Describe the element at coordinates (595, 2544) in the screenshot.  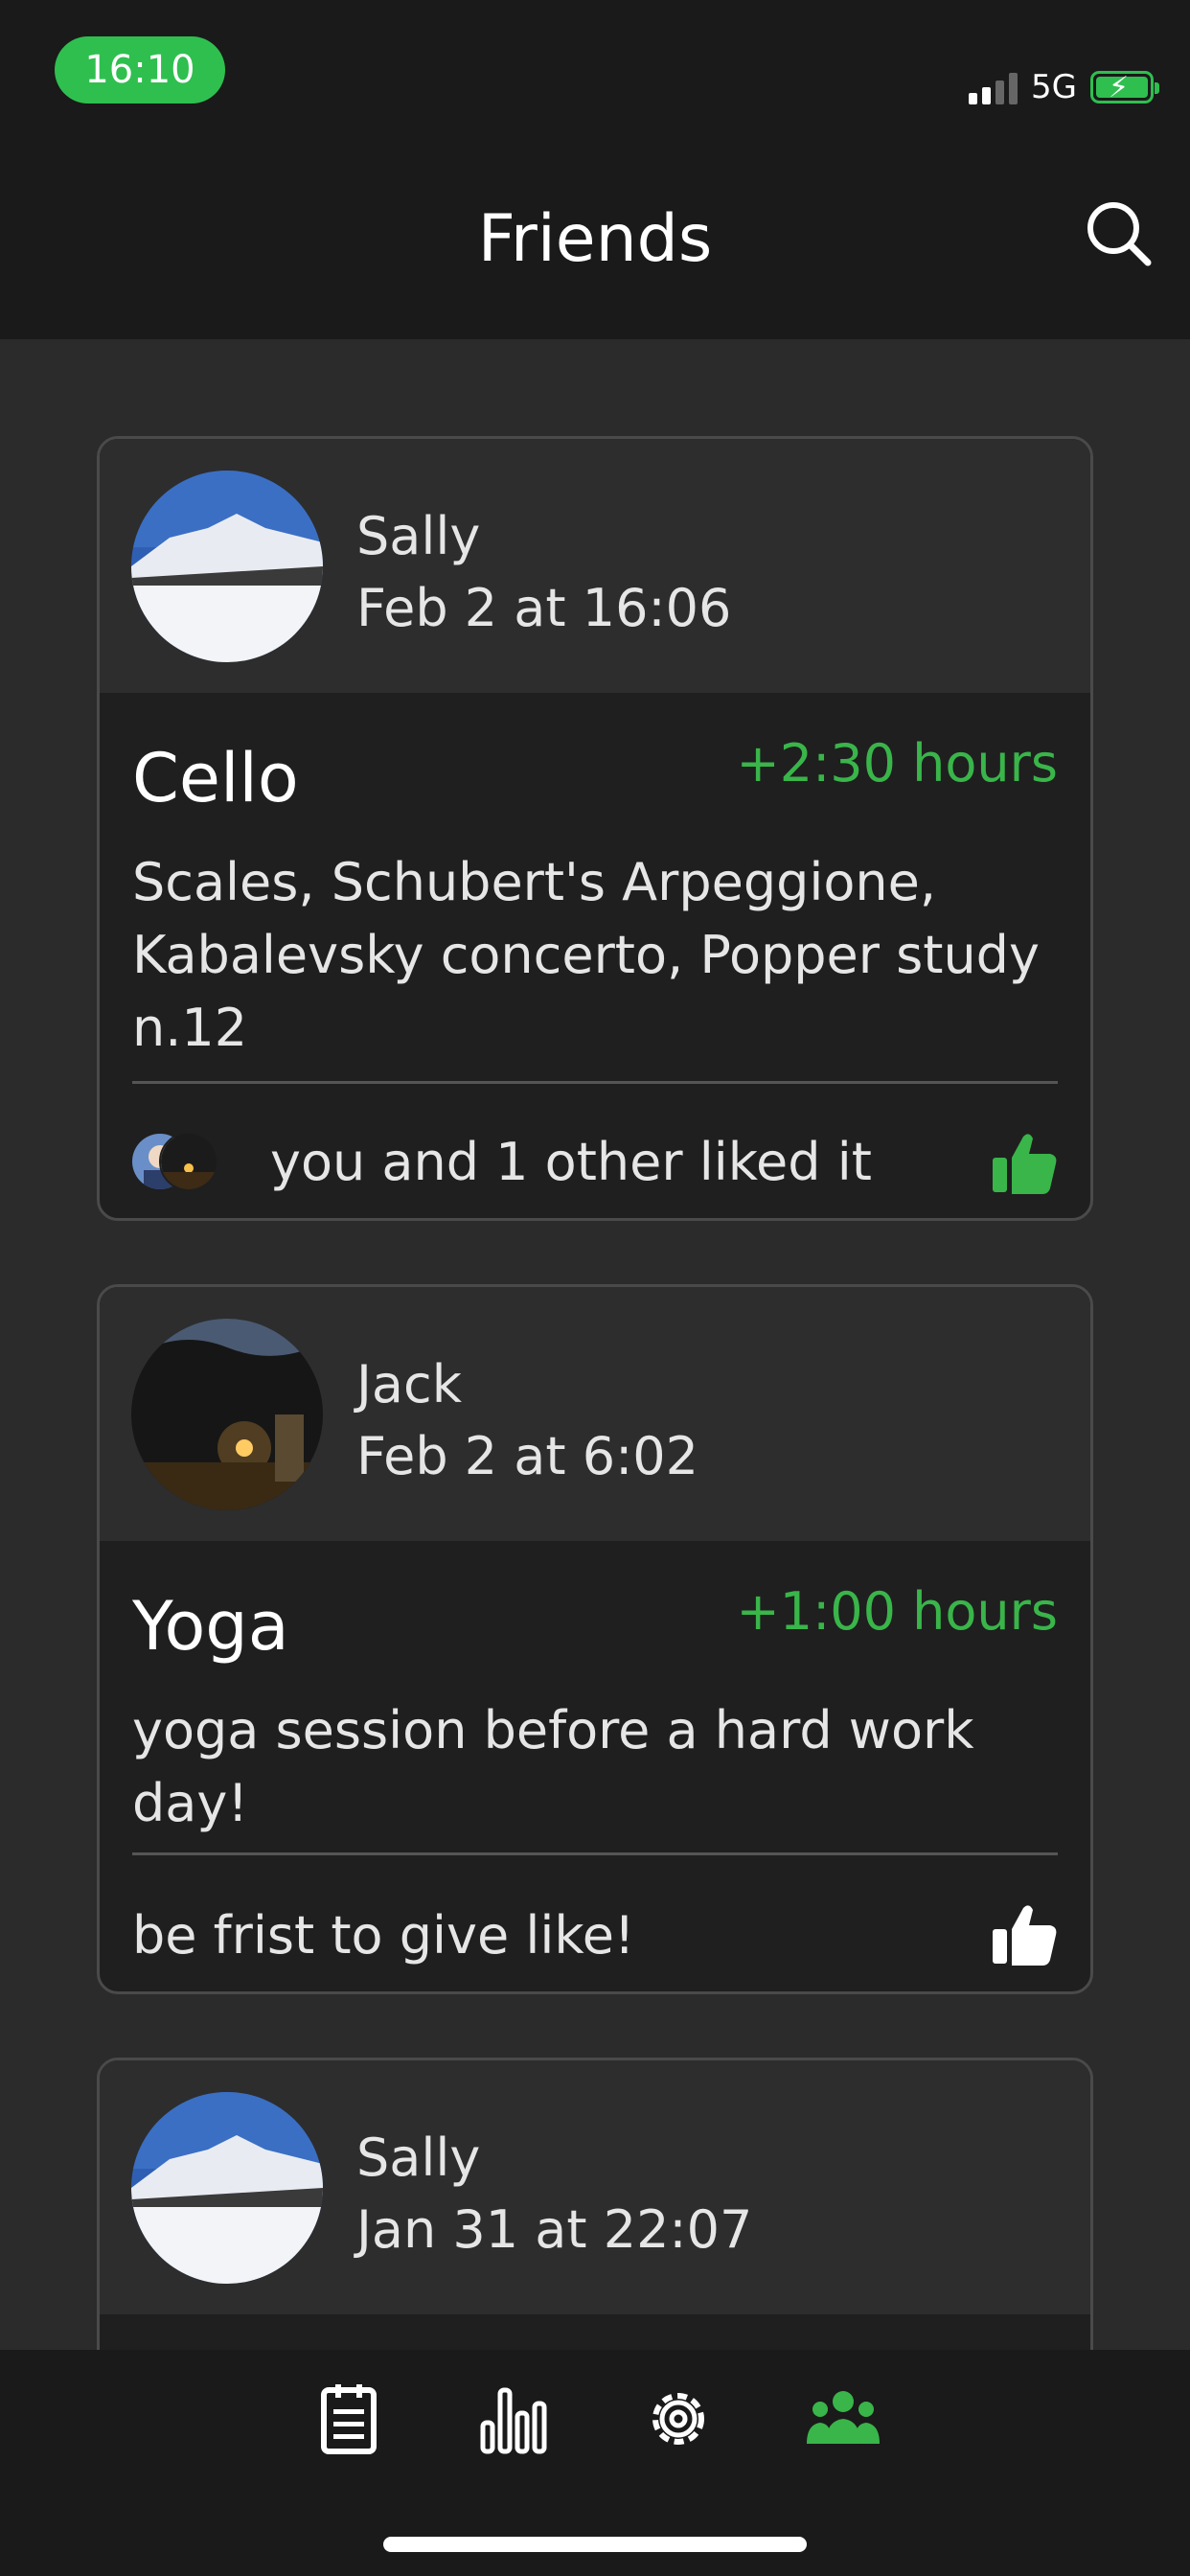
I see `home-indicator` at that location.